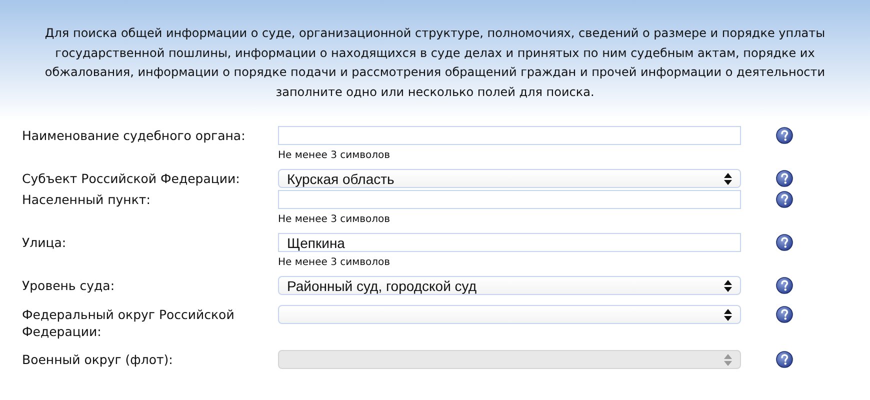 This screenshot has width=870, height=400. I want to click on input-field: Щепкина, so click(509, 242).